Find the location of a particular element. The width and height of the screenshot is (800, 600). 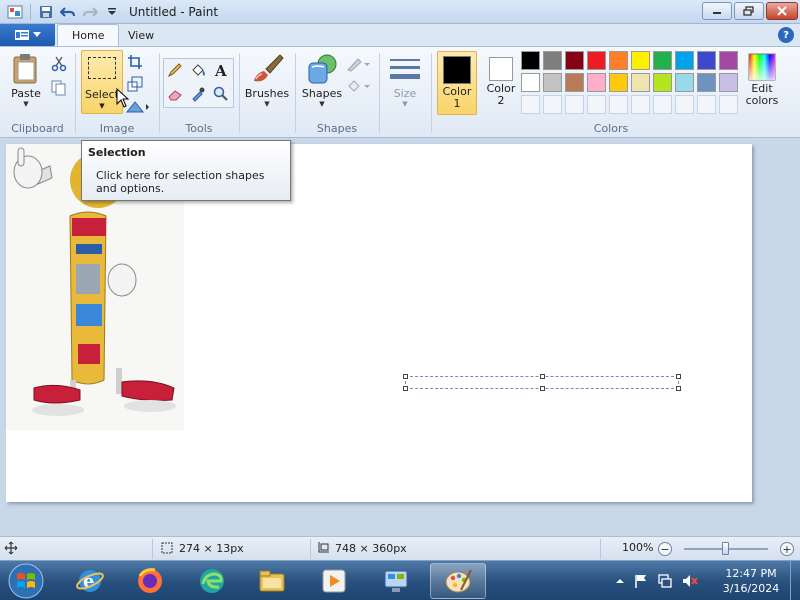

taskbar-firefox is located at coordinates (150, 581).